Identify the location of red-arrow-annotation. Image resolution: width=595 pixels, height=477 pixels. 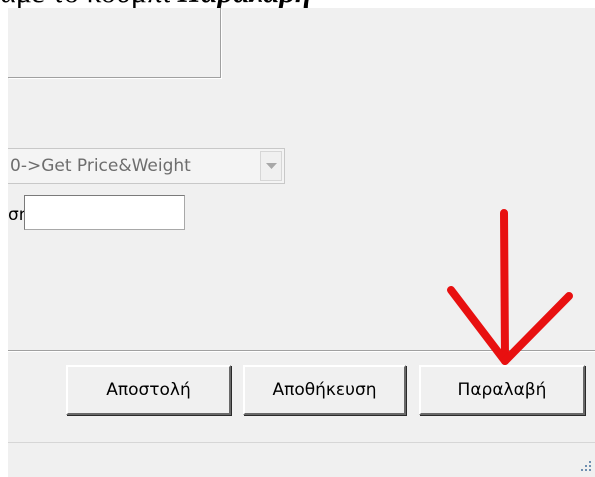
(510, 287).